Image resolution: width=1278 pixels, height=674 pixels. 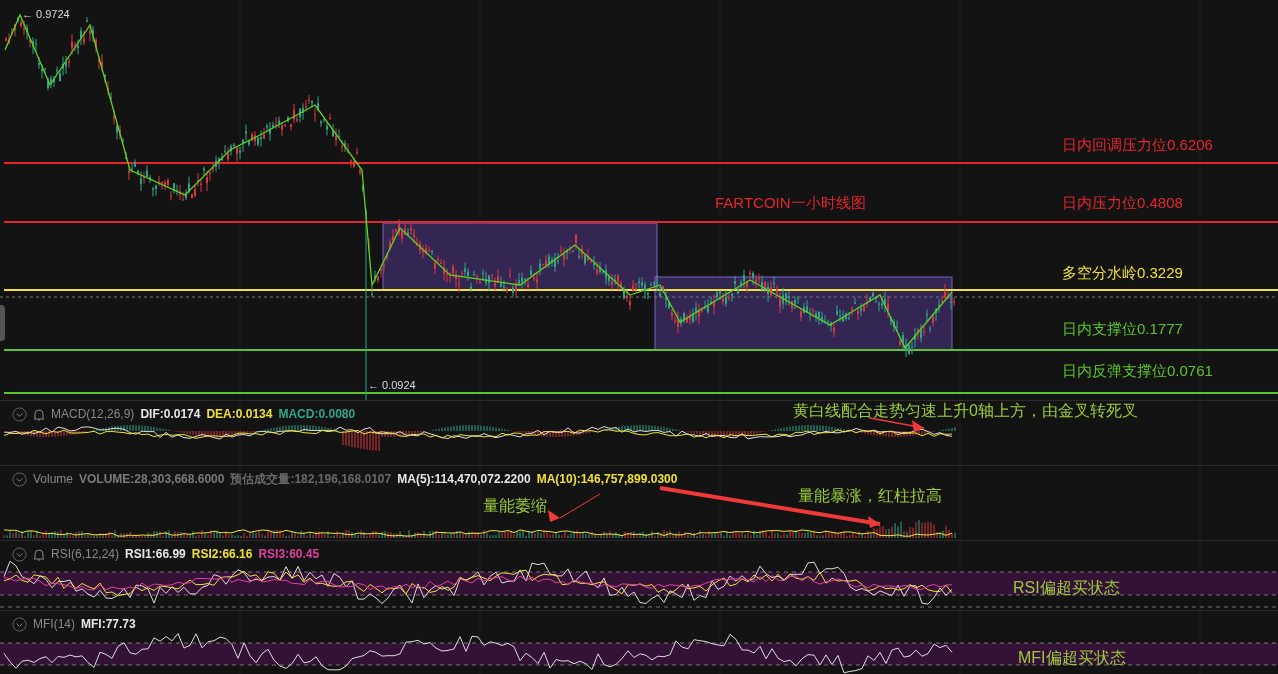 What do you see at coordinates (155, 554) in the screenshot?
I see `indicator-reading: RSI1:66.99` at bounding box center [155, 554].